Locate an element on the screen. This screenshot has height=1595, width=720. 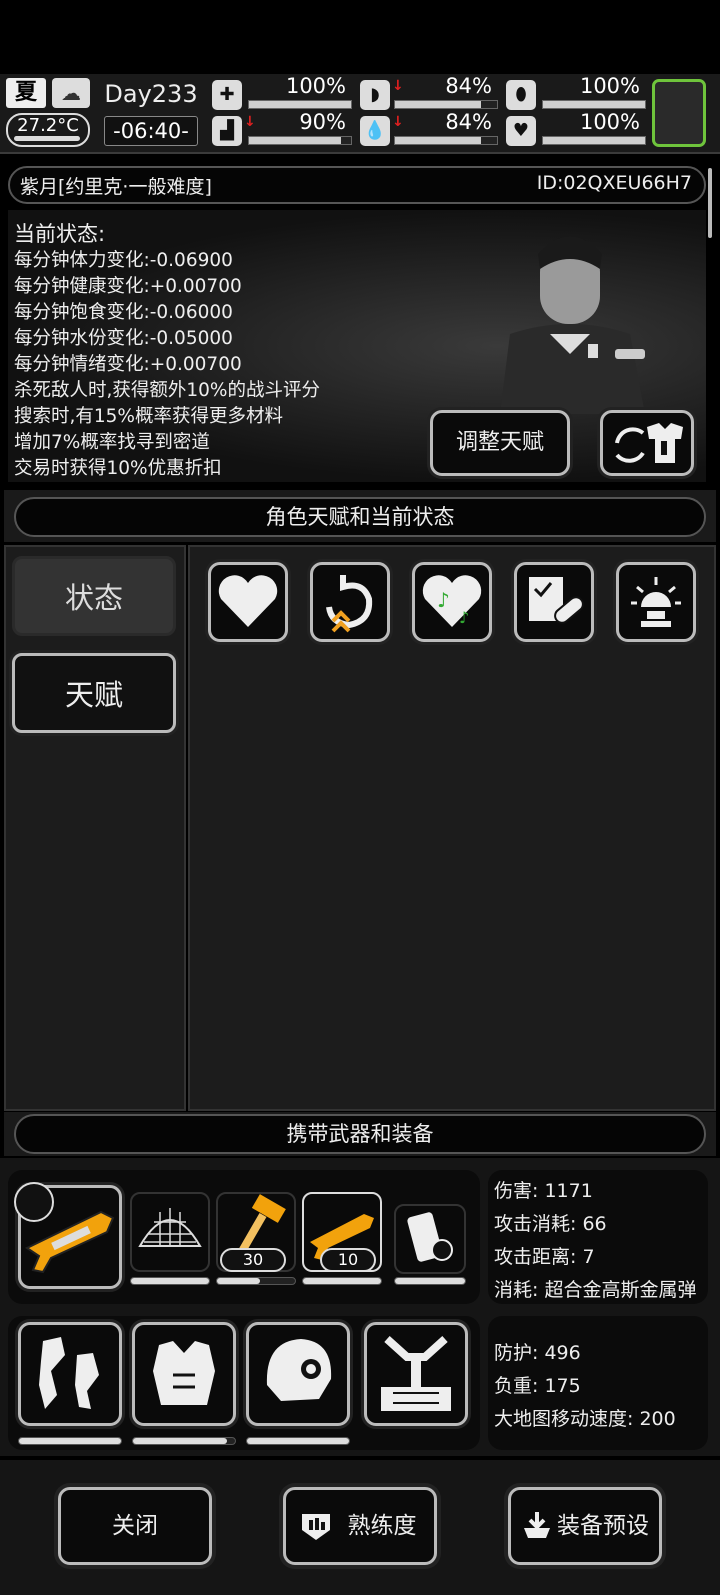
talent-status-header: 角色天赋和当前状态 is located at coordinates (360, 517).